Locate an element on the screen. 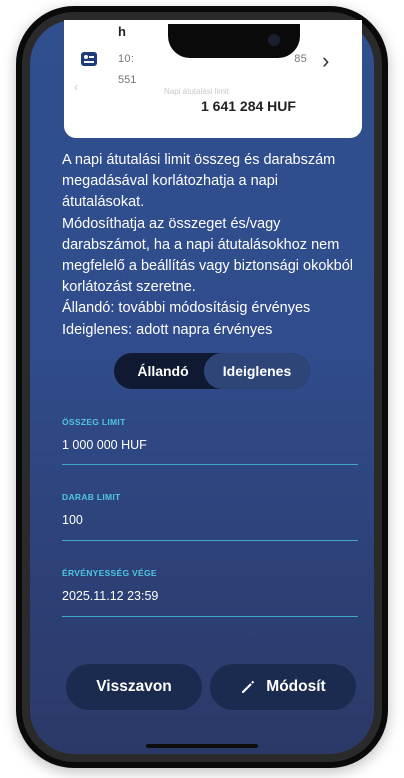 The width and height of the screenshot is (404, 778). field-value: 1 000 000 HUF is located at coordinates (104, 445).